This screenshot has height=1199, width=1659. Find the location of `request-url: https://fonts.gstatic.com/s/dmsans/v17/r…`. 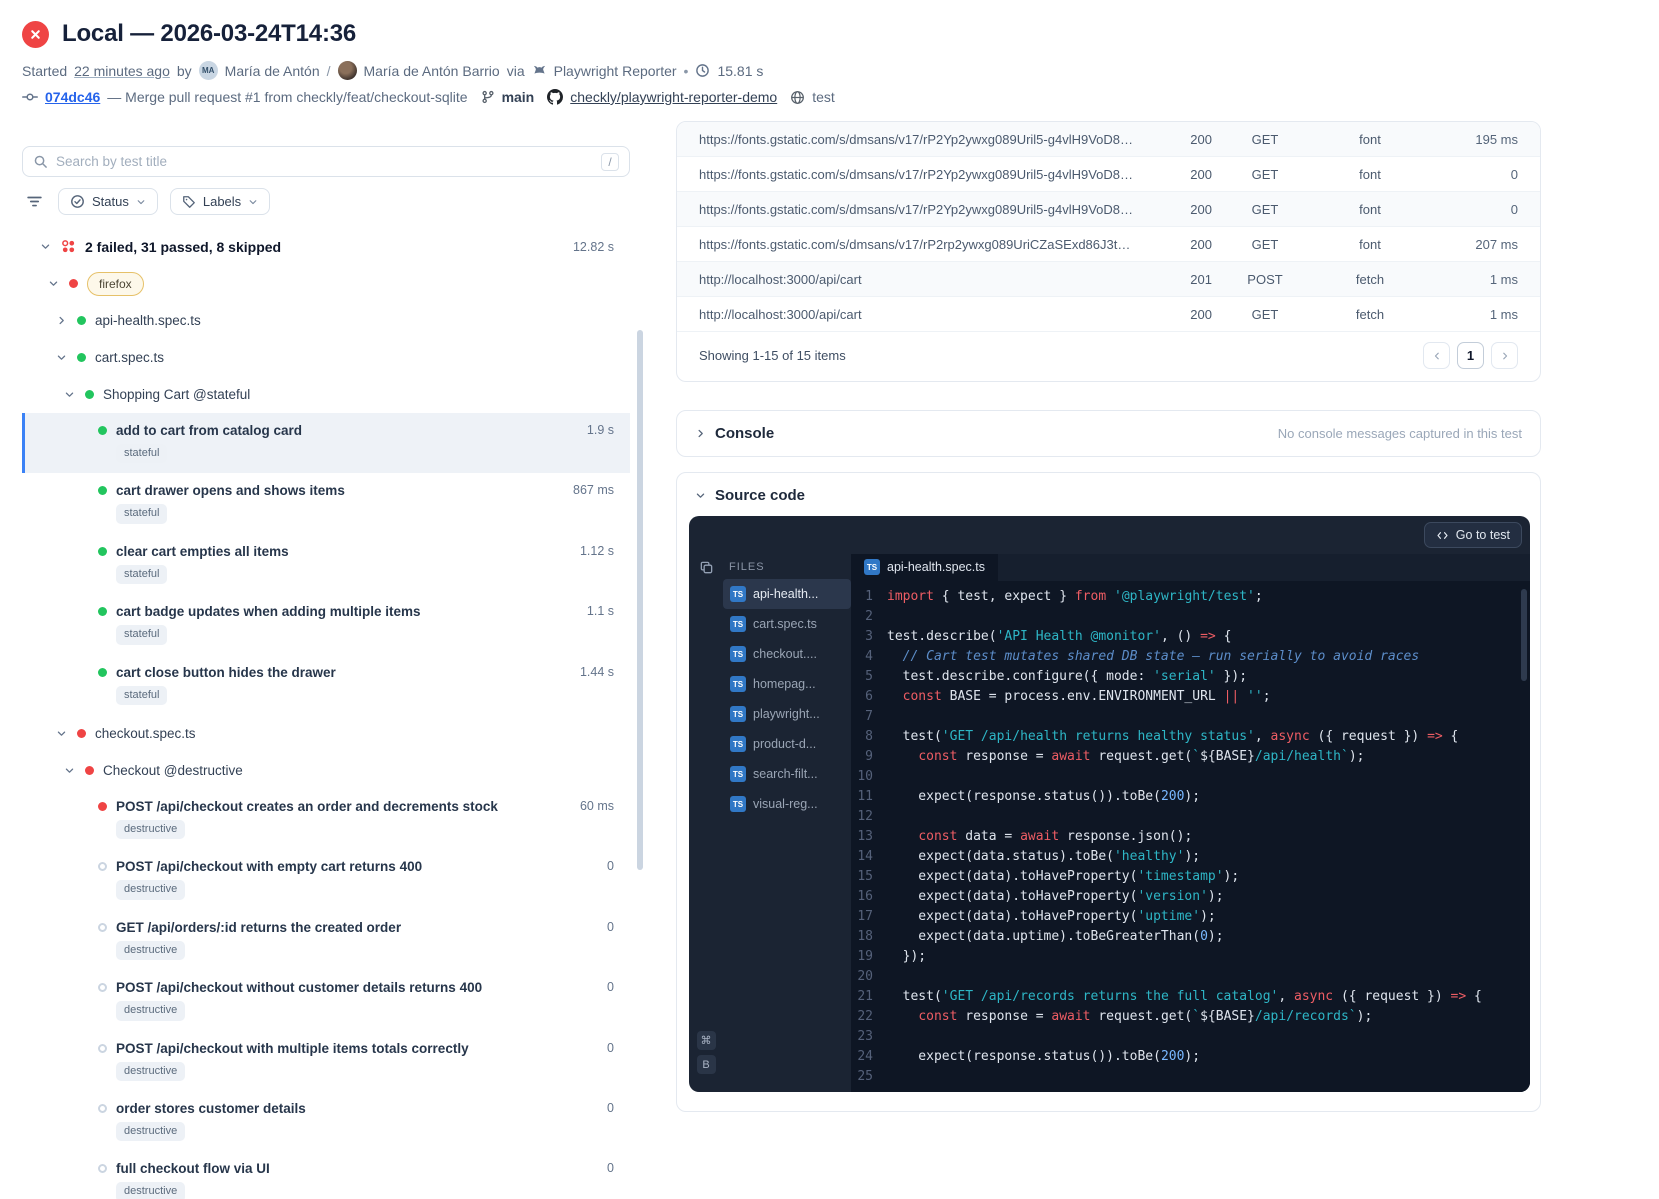

request-url: https://fonts.gstatic.com/s/dmsans/v17/r… is located at coordinates (922, 244).